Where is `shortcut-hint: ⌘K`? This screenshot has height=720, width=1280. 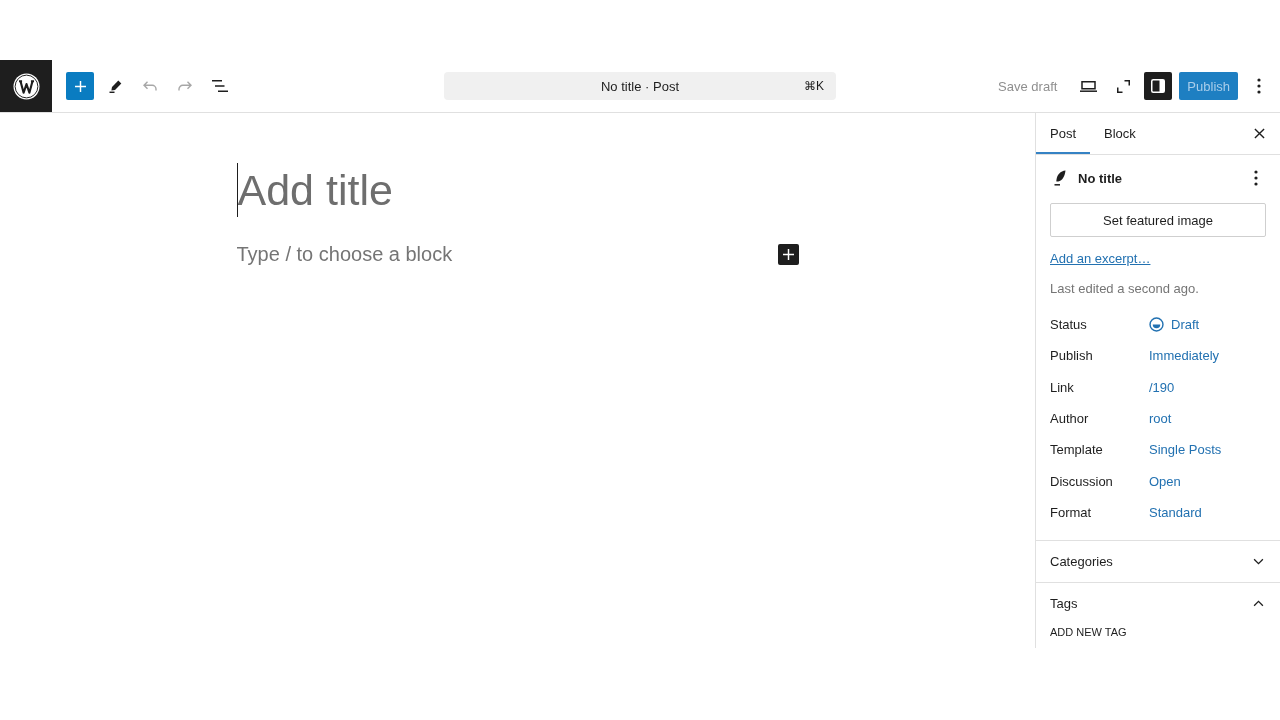
shortcut-hint: ⌘K is located at coordinates (814, 86).